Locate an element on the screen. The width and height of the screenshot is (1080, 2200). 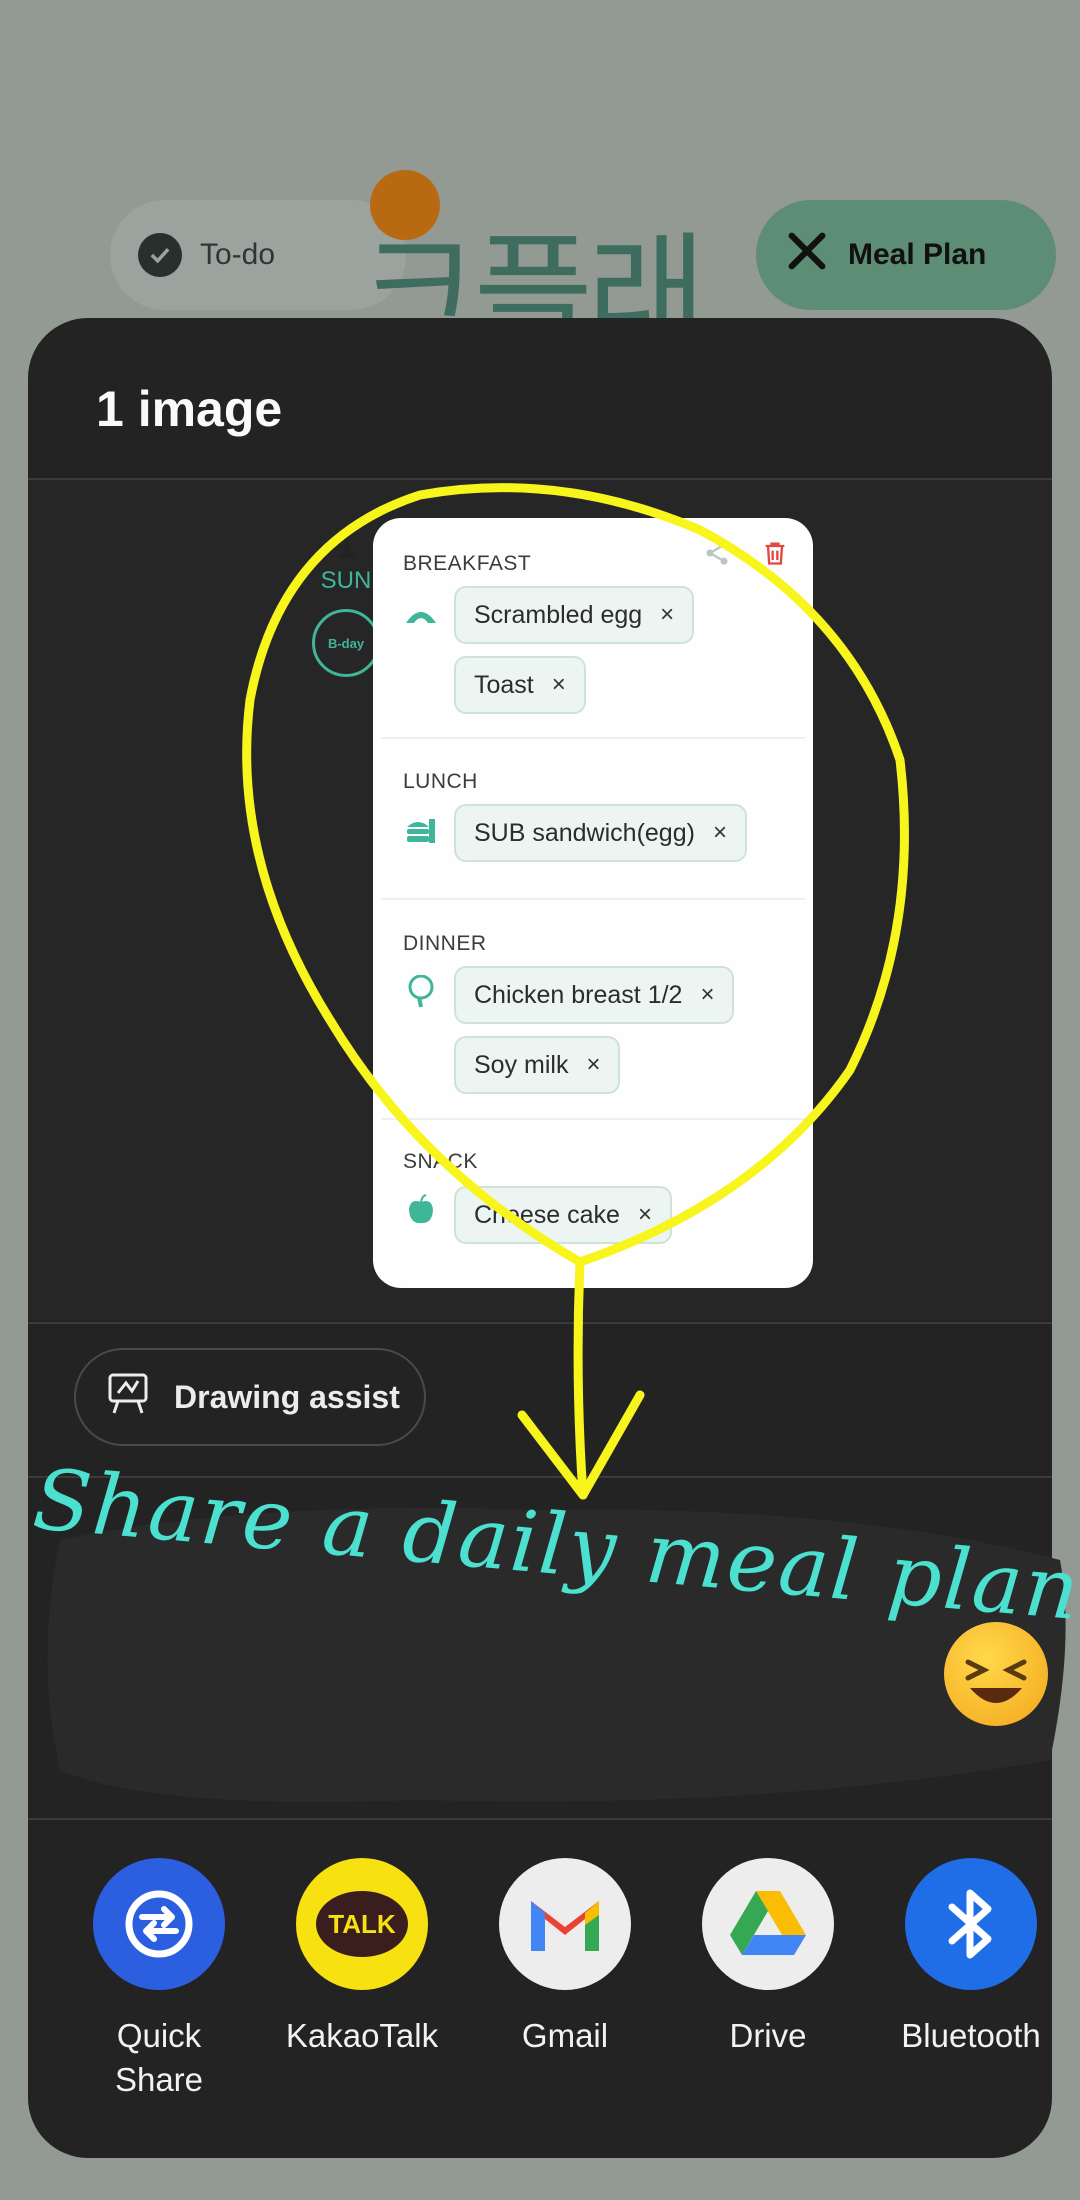
kakaotalk-icon: TALK is located at coordinates (362, 1924).